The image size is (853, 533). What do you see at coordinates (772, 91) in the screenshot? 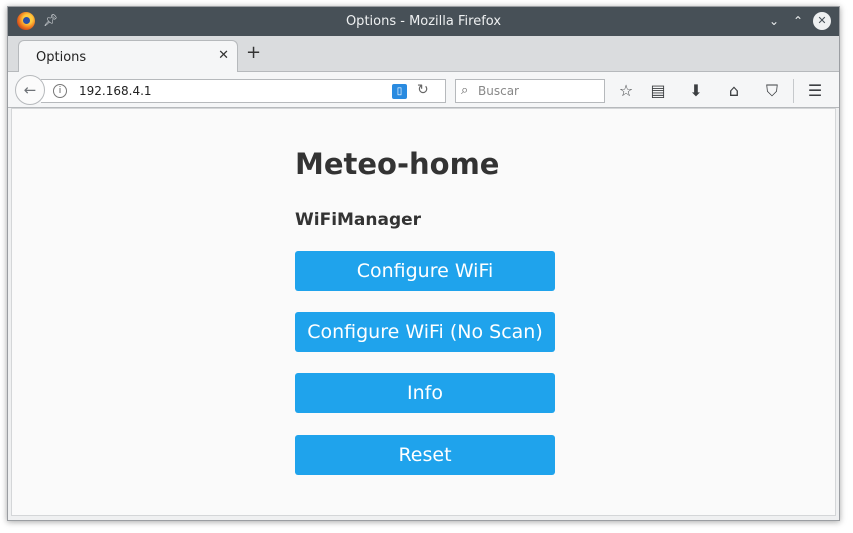
I see `pocket-icon: ⛉` at bounding box center [772, 91].